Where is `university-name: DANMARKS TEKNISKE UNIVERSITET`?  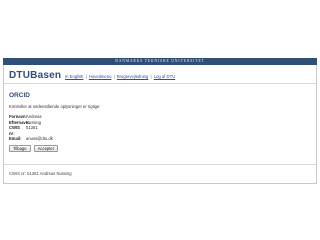 university-name: DANMARKS TEKNISKE UNIVERSITET is located at coordinates (160, 61).